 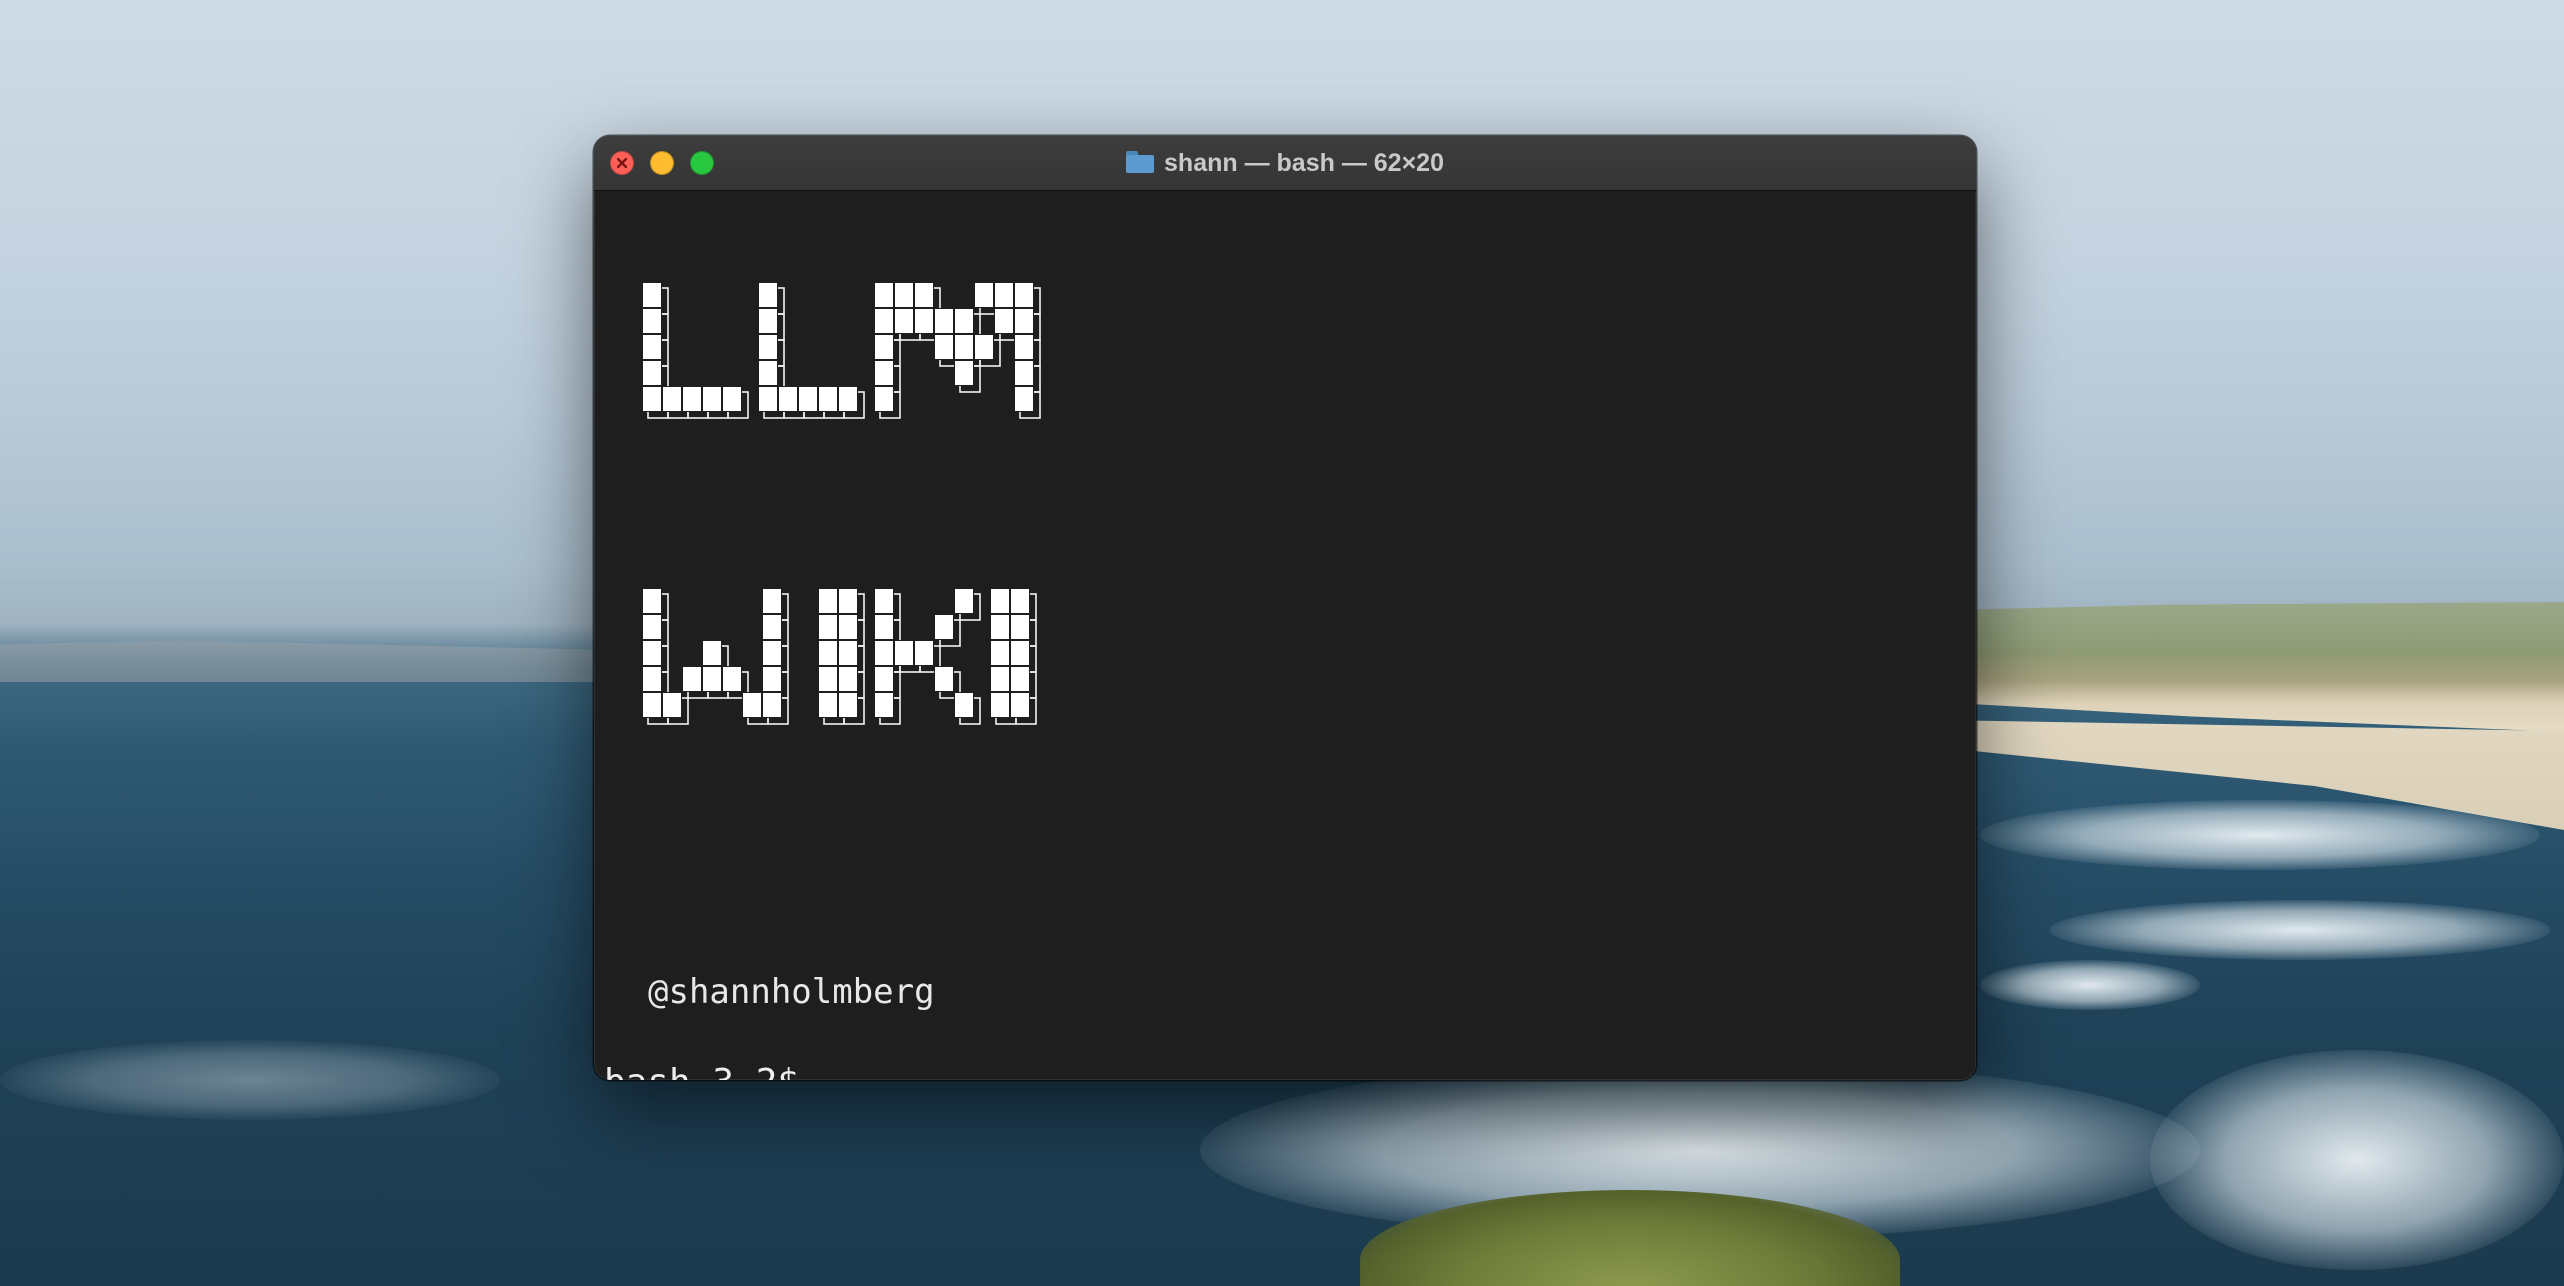 I want to click on window-title-text: shann — bash — 62×20, so click(x=1304, y=163).